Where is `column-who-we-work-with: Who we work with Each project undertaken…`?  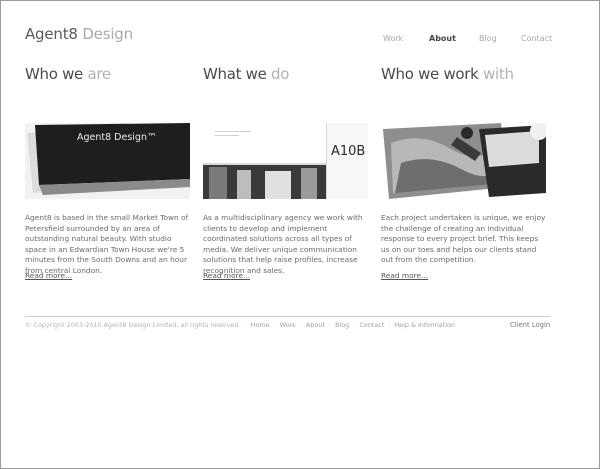
column-who-we-work-with: Who we work with Each project undertaken… is located at coordinates (463, 172).